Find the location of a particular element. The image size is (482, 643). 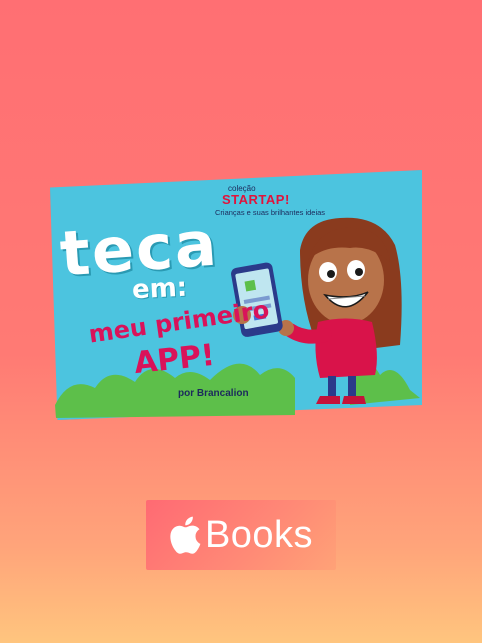

girl-shoe-left is located at coordinates (328, 400).